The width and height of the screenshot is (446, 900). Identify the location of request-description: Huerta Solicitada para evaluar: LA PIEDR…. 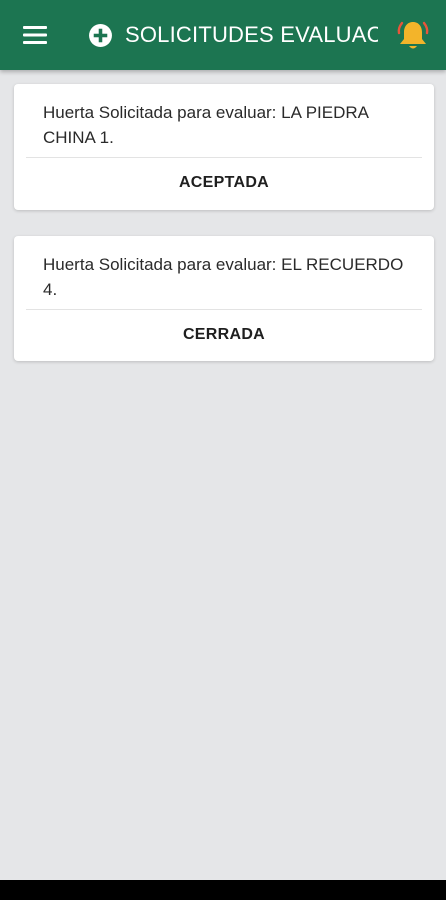
(206, 125).